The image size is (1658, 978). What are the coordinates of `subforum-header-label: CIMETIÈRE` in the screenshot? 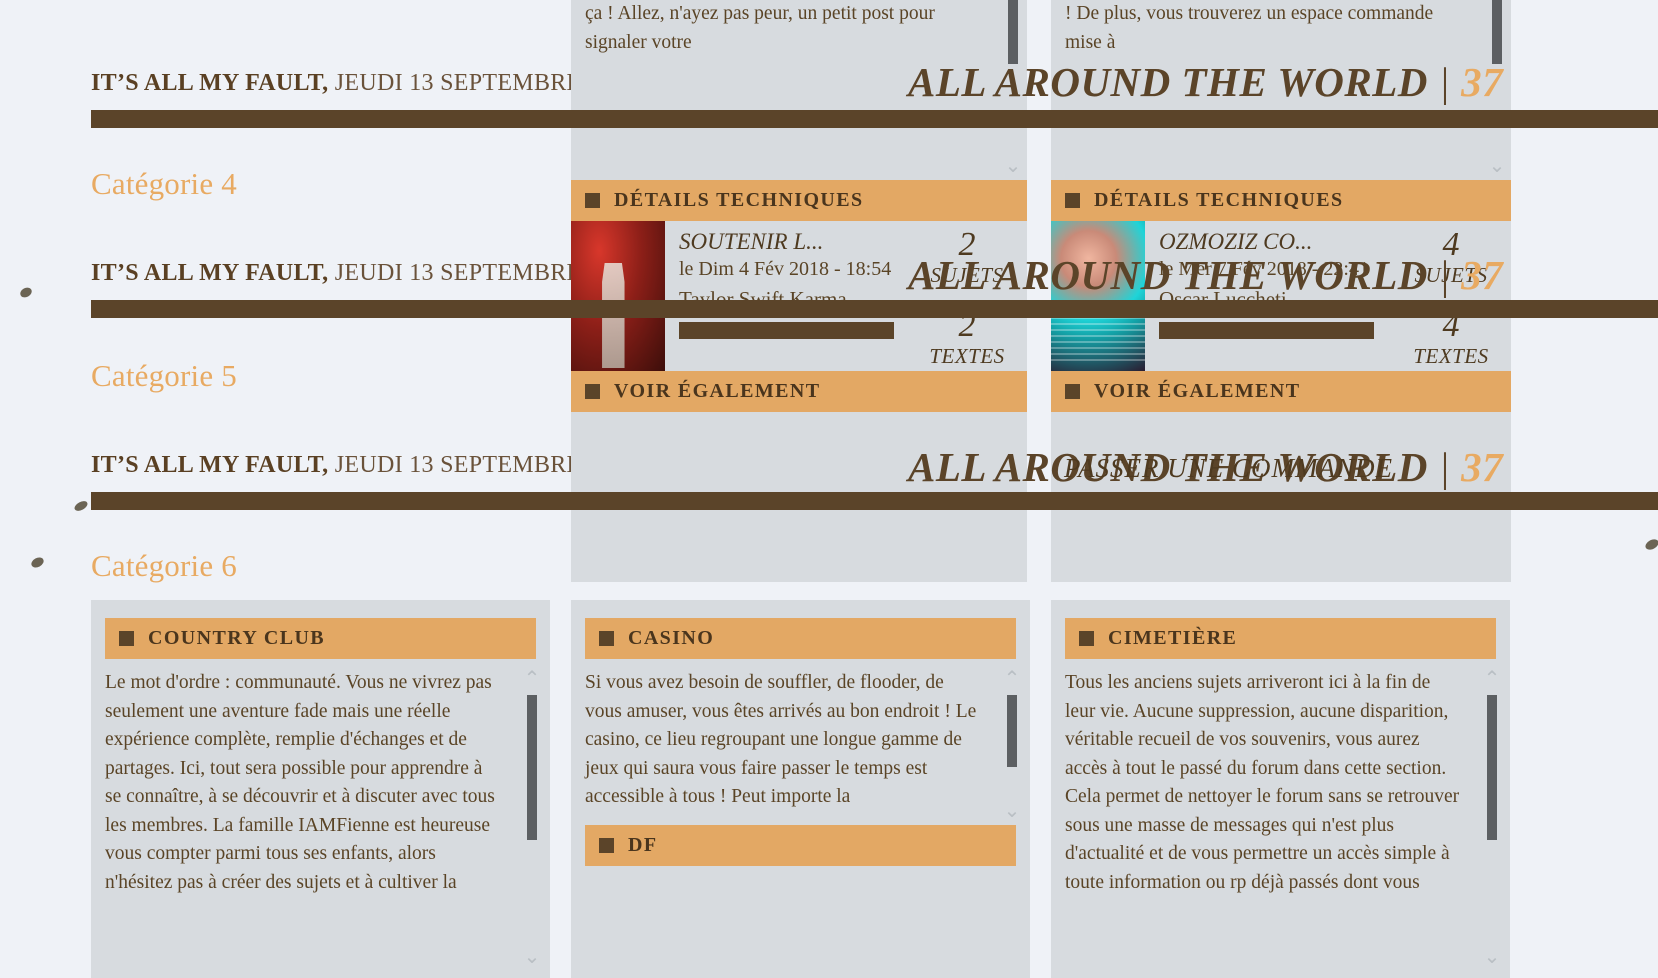 It's located at (1173, 638).